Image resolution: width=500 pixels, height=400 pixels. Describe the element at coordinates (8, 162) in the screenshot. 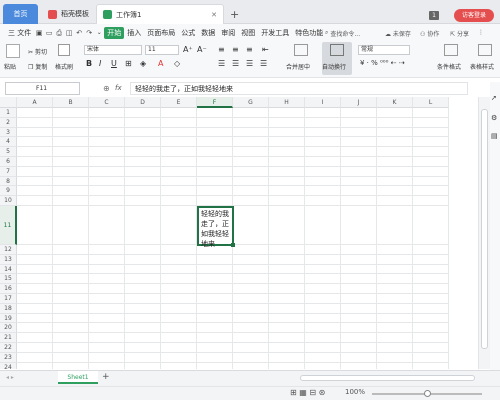

I see `row-header-6: 6` at that location.